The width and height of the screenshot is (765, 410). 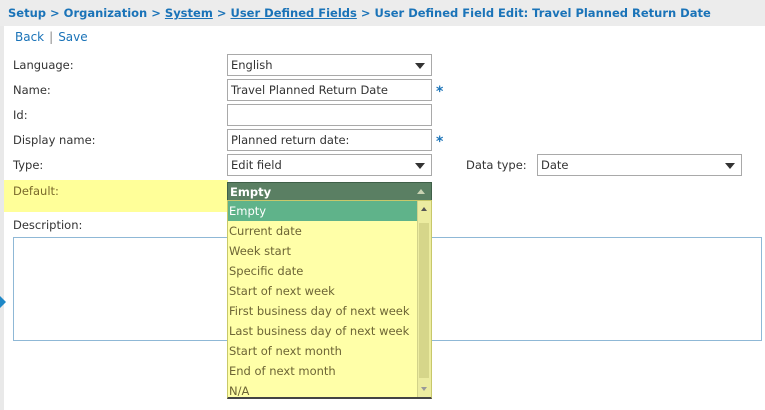 I want to click on default-option-empty: Empty, so click(x=322, y=211).